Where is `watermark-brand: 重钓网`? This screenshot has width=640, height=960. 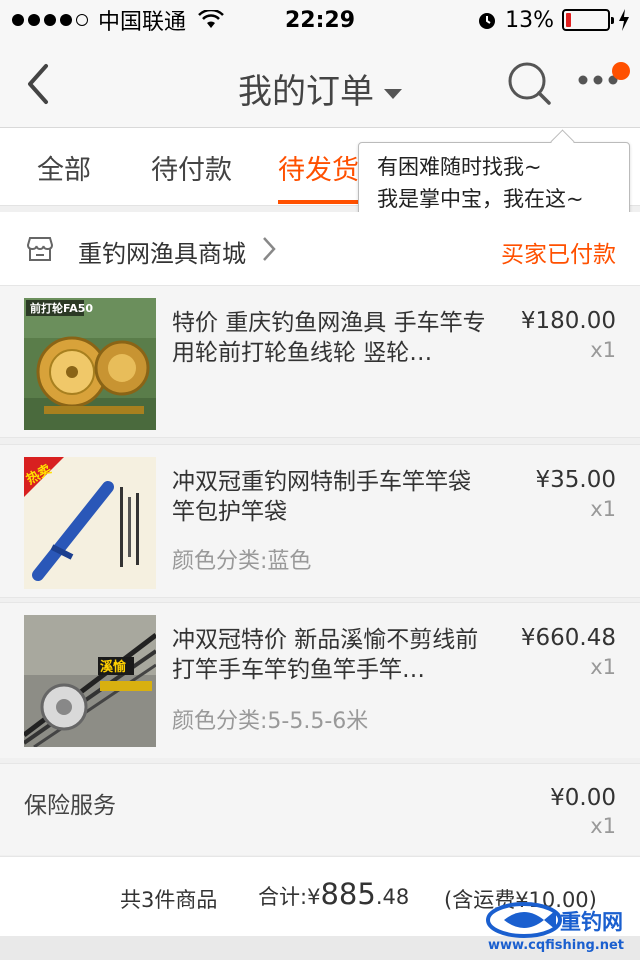
watermark-brand: 重钓网 is located at coordinates (591, 922).